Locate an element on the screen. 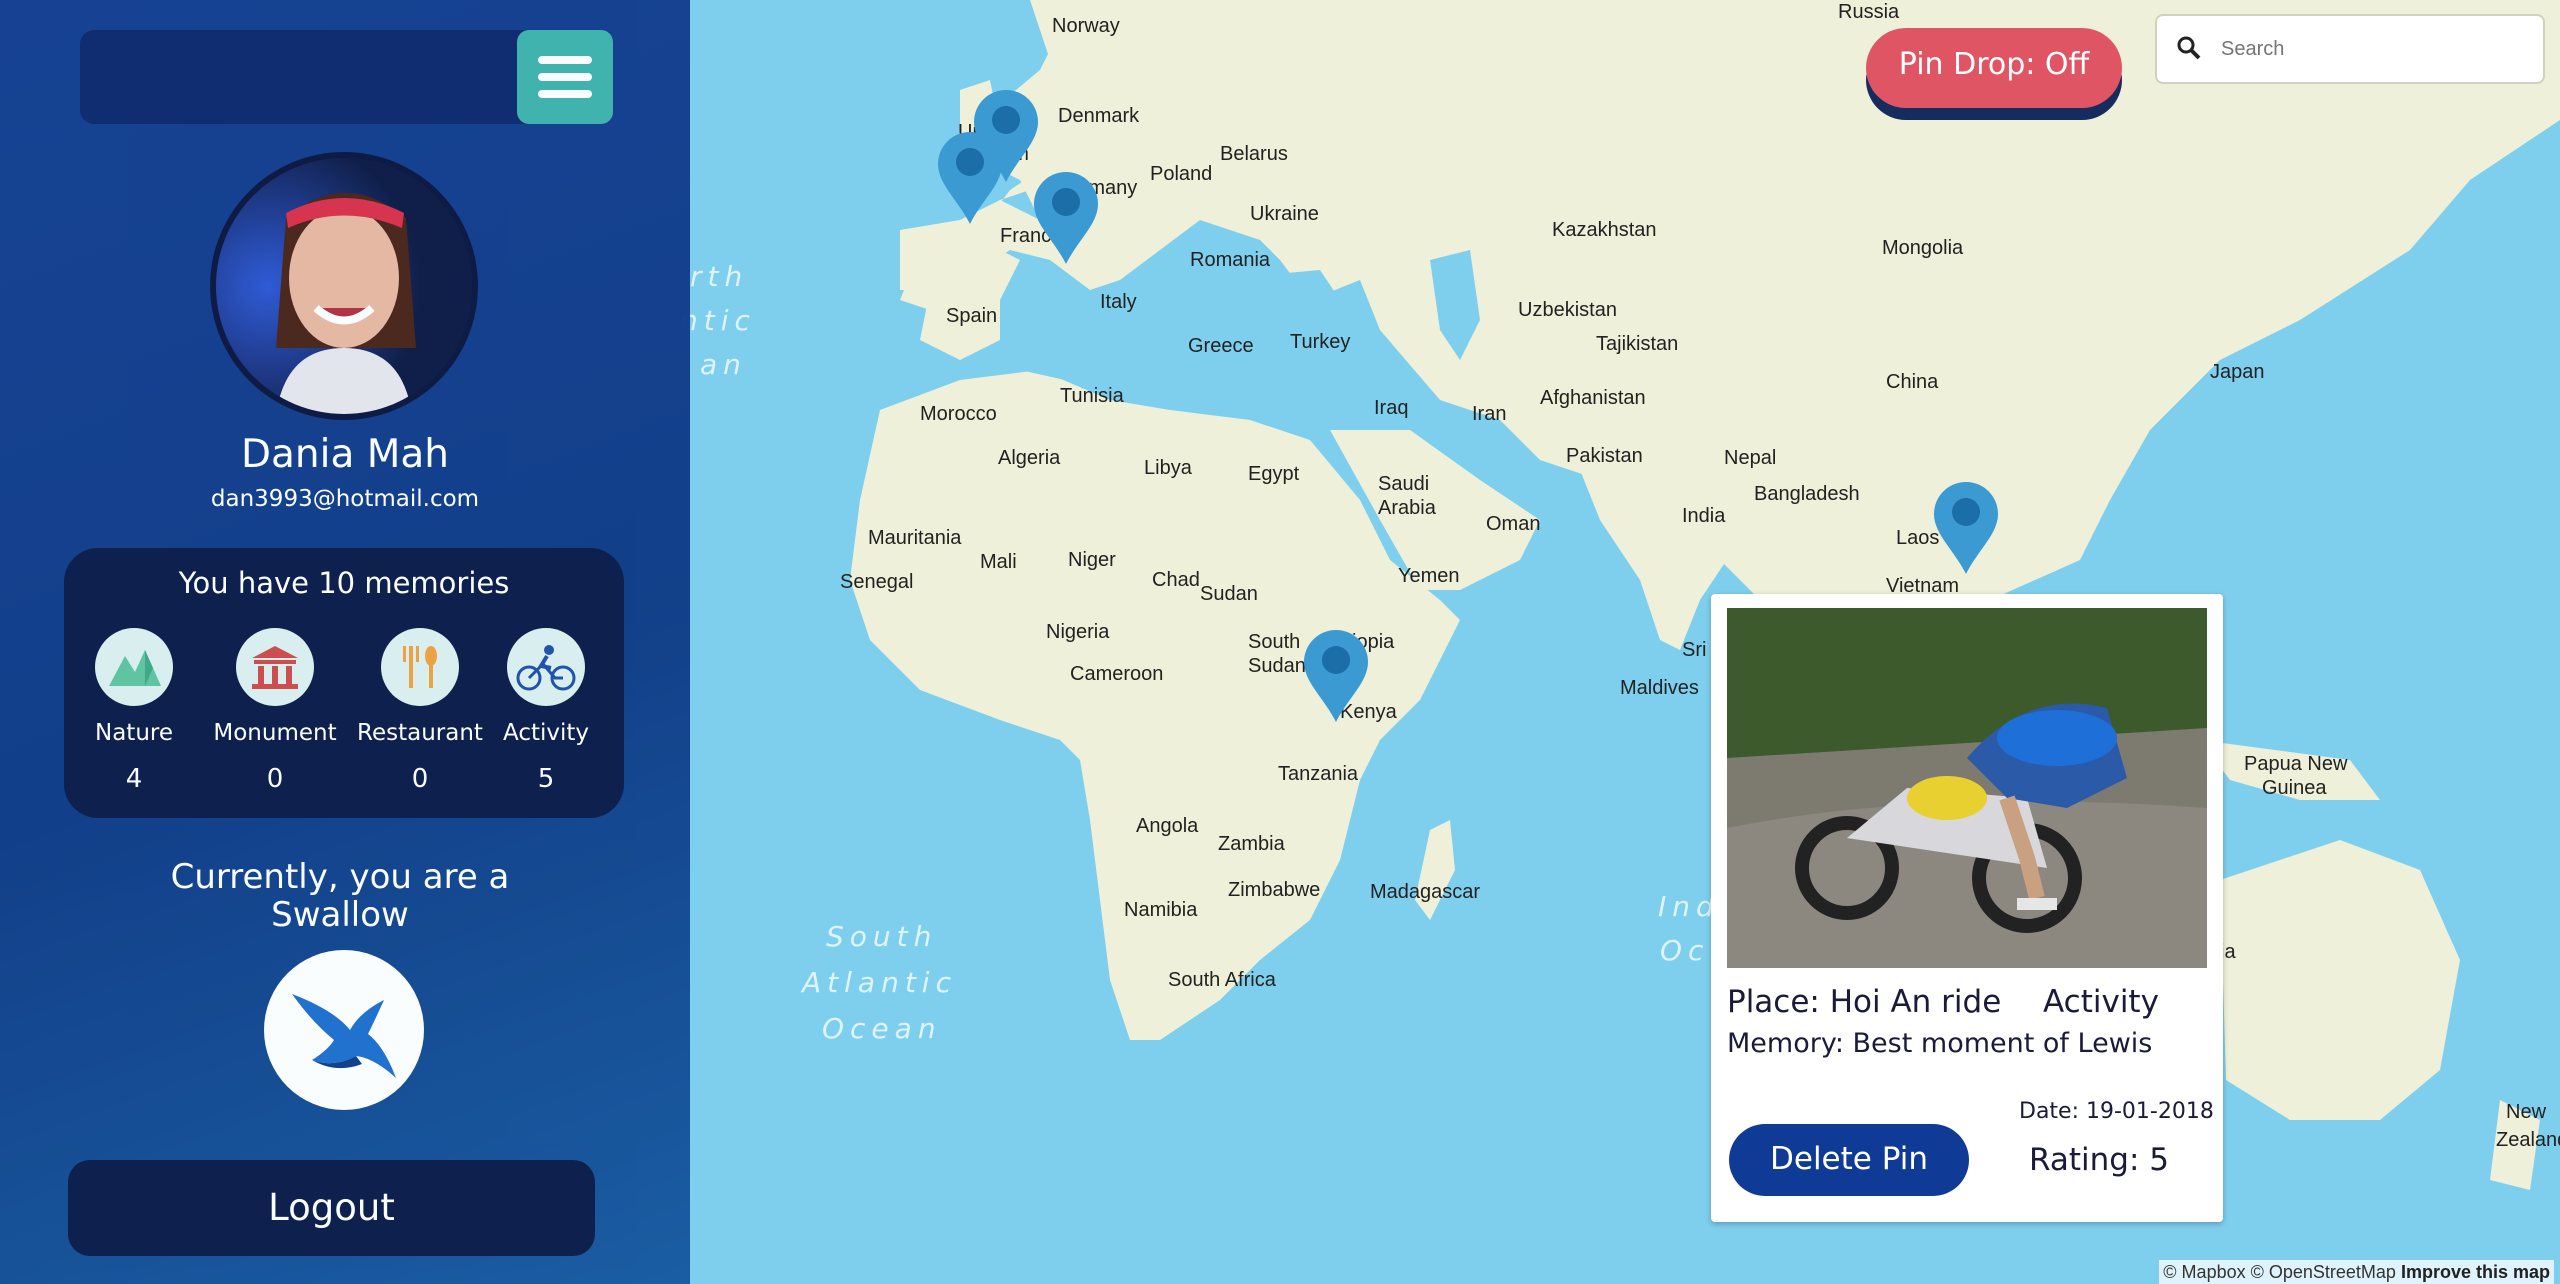  swallow-badge-icon is located at coordinates (344, 1030).